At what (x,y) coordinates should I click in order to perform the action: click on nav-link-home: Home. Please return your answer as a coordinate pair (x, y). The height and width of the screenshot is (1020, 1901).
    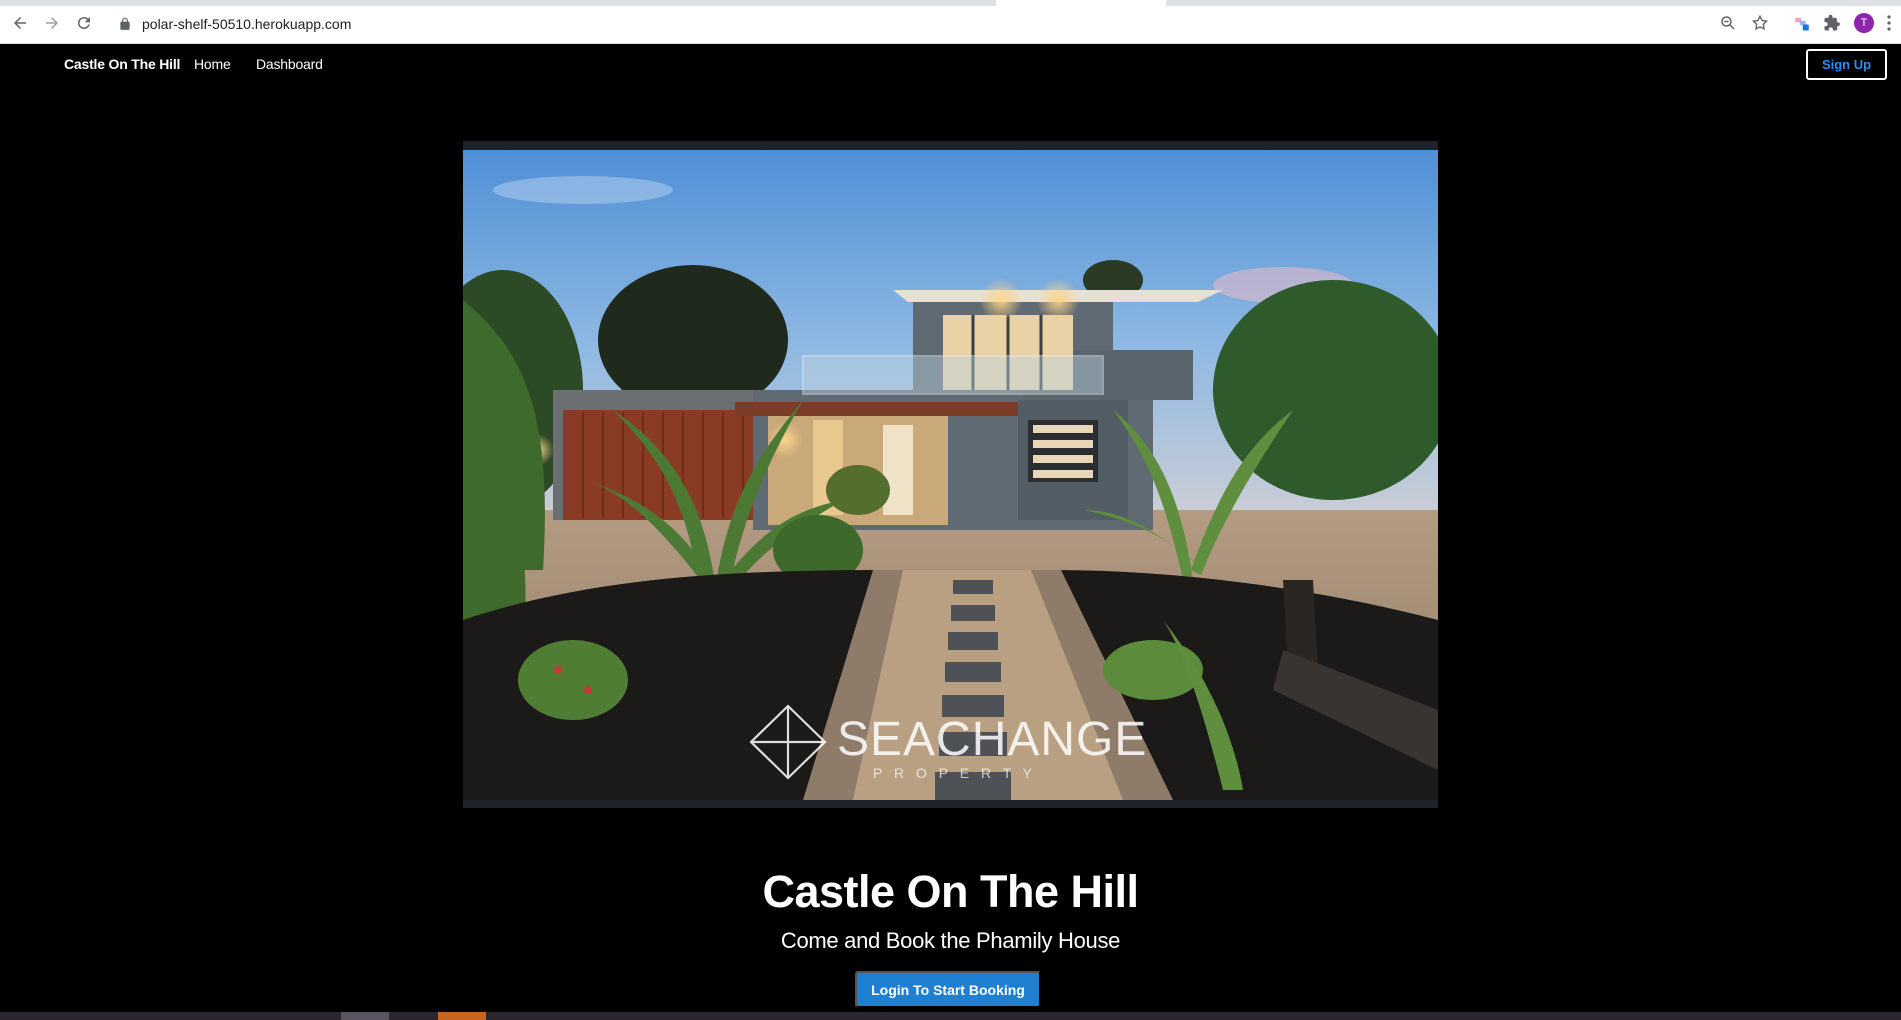
    Looking at the image, I should click on (212, 64).